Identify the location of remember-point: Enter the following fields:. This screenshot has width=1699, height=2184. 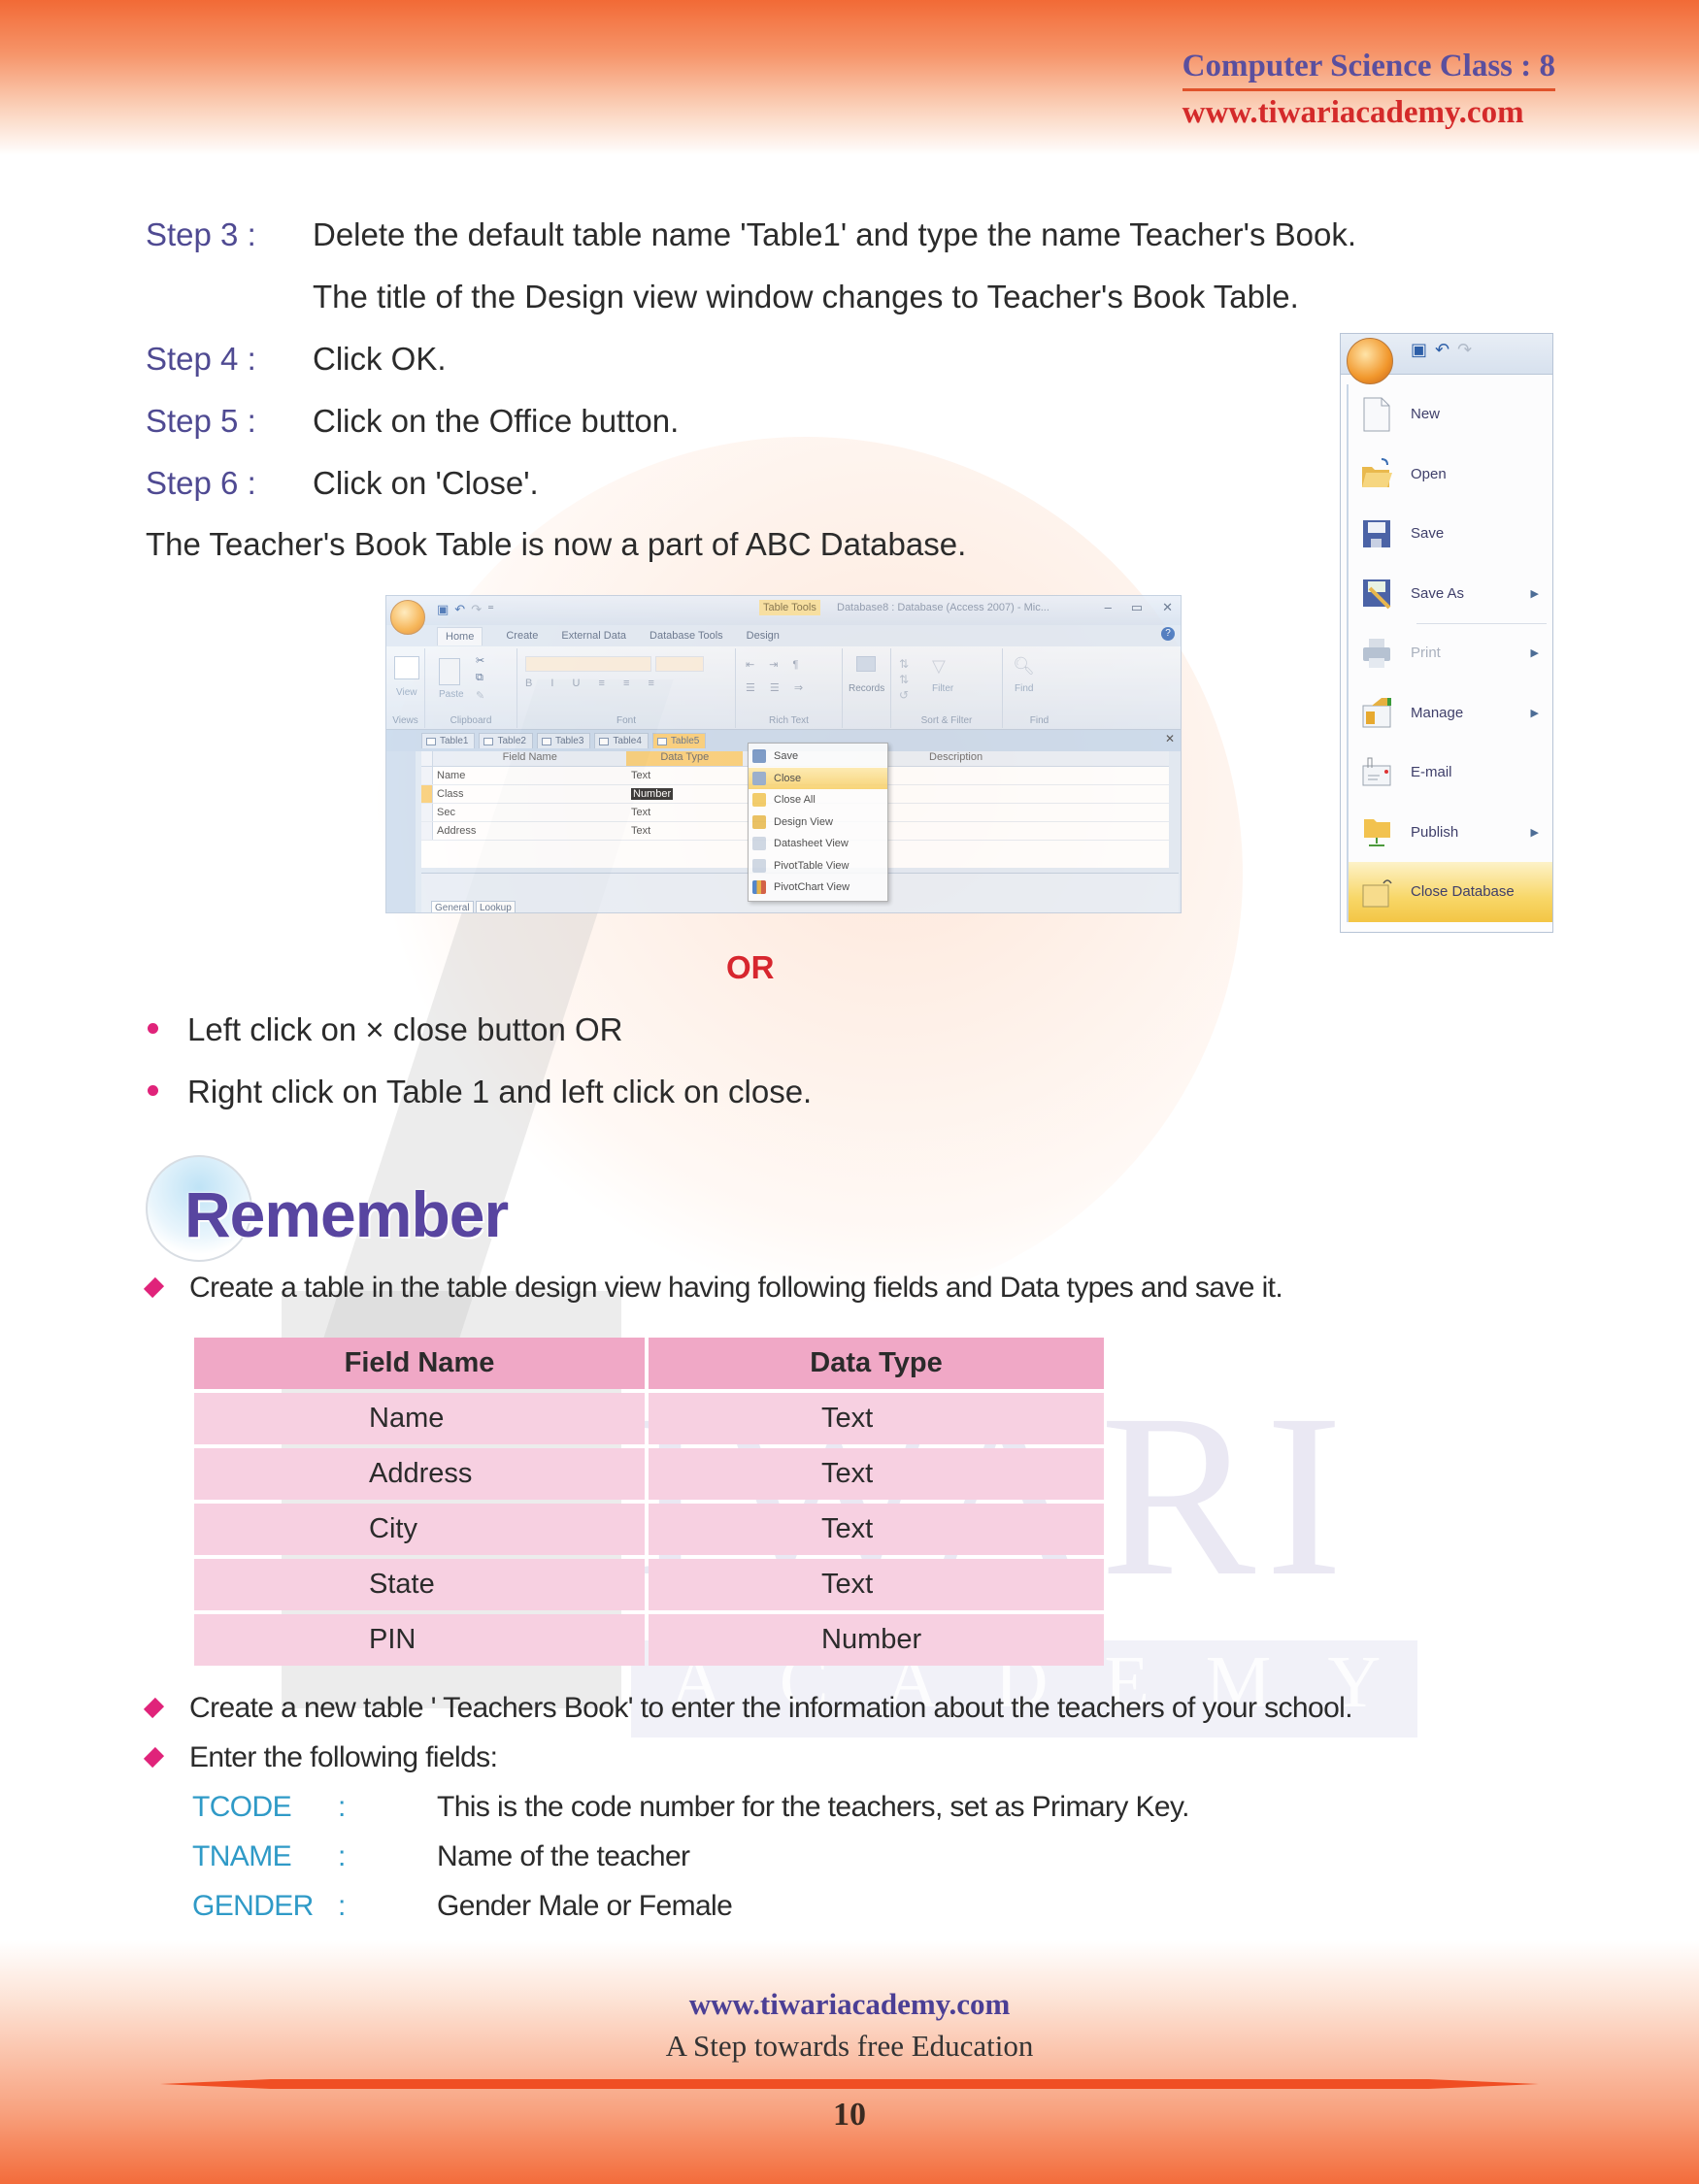
(320, 1757).